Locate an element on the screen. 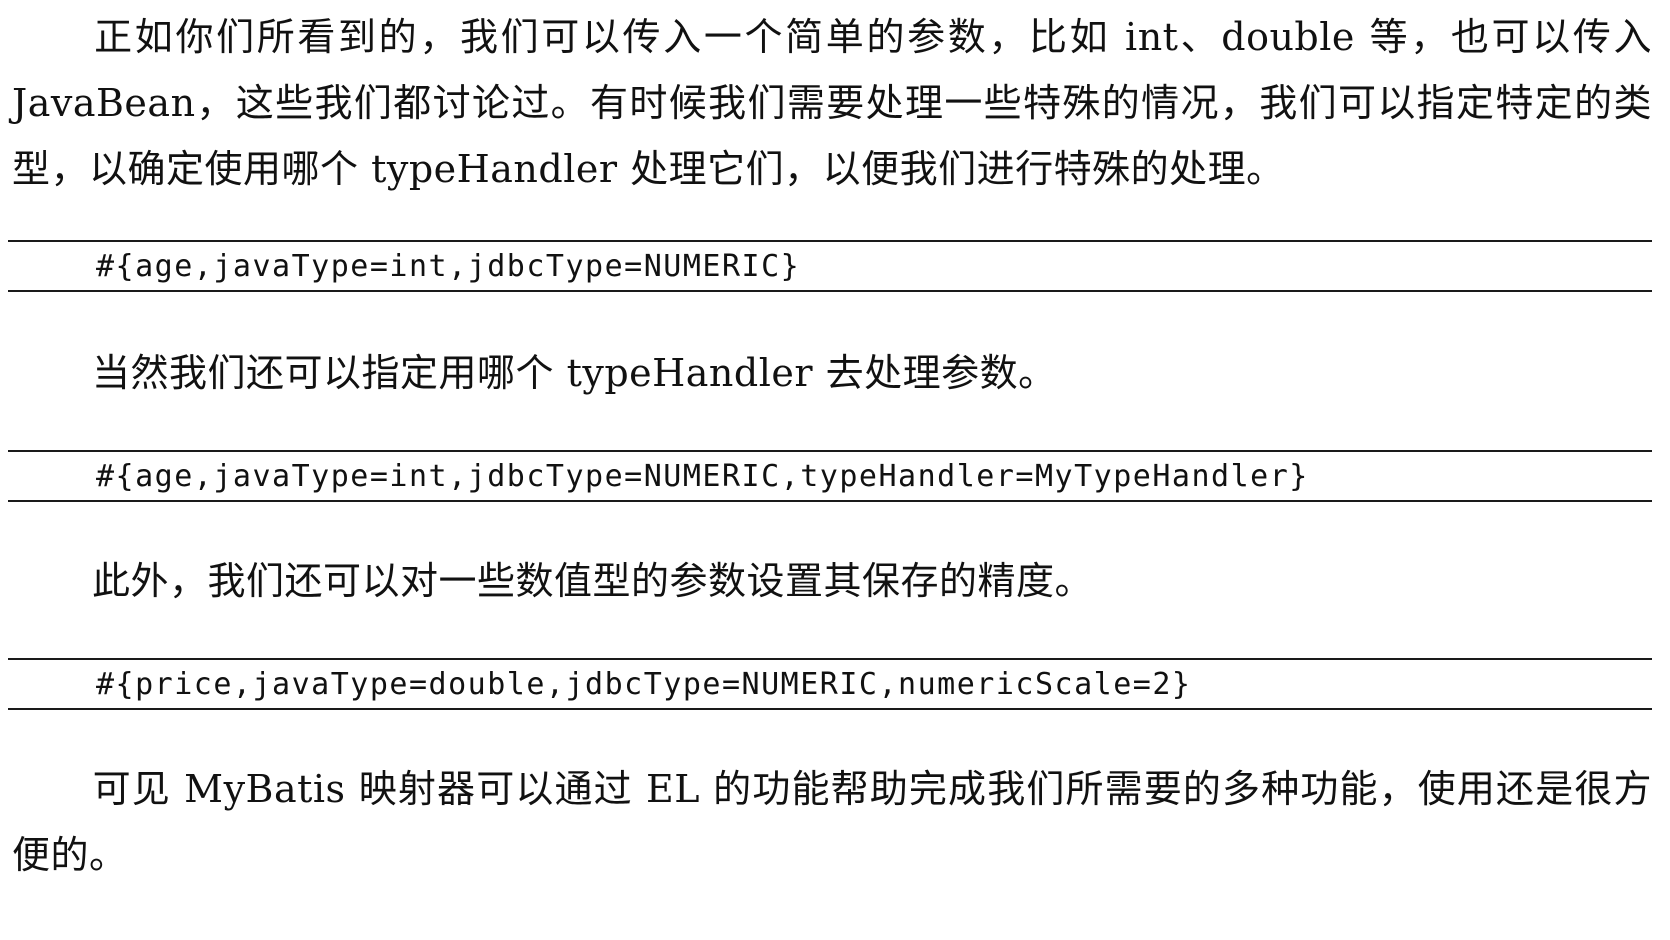 This screenshot has height=940, width=1670. paragraph-precision: 此外，我们还可以对一些数值型的参数设置其保存的精度。 is located at coordinates (832, 581).